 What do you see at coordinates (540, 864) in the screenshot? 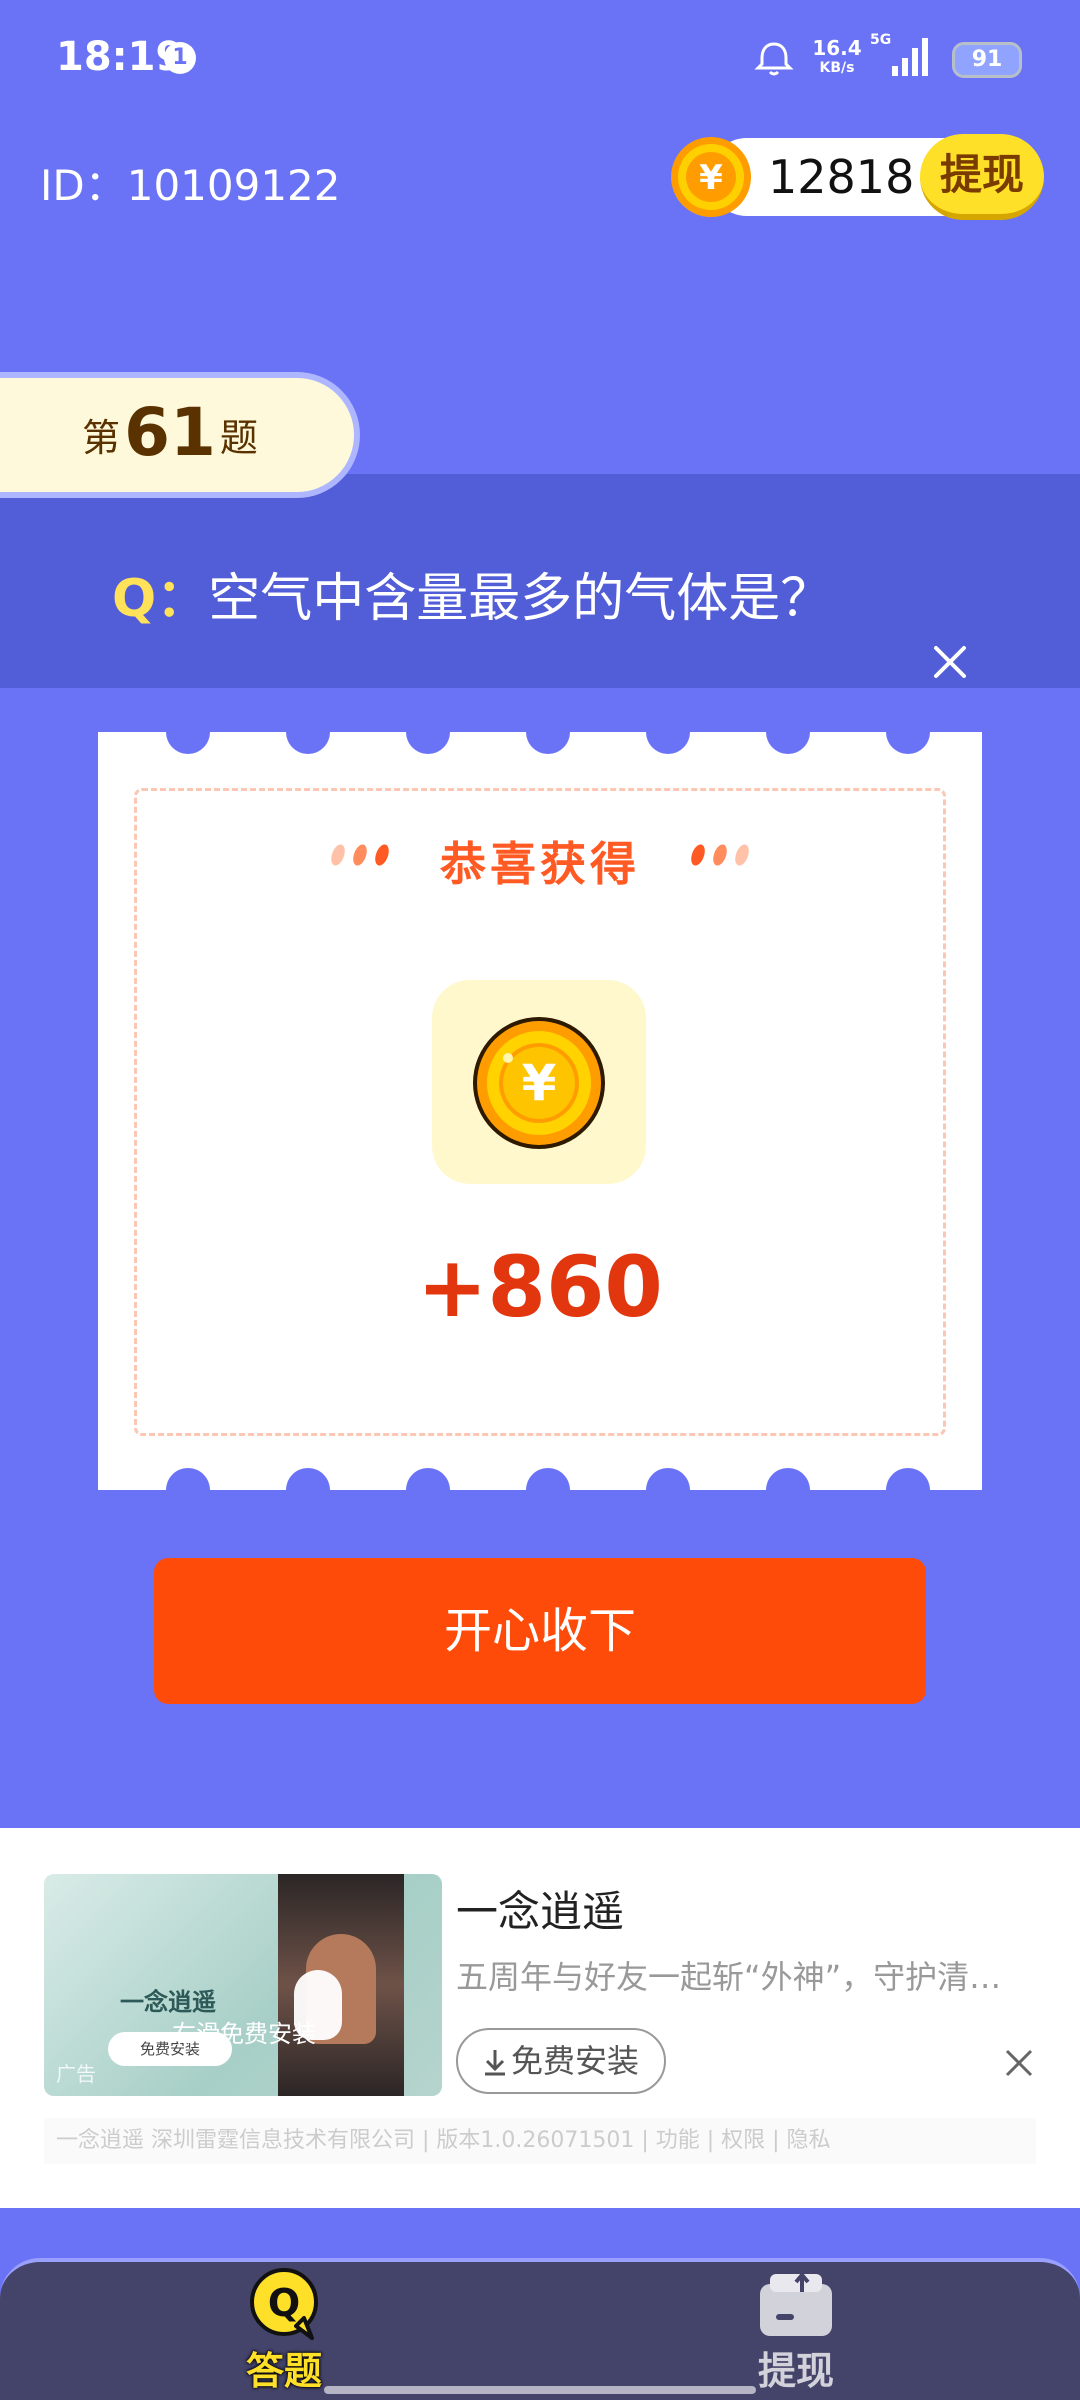
I see `reward-title: 恭喜获得` at bounding box center [540, 864].